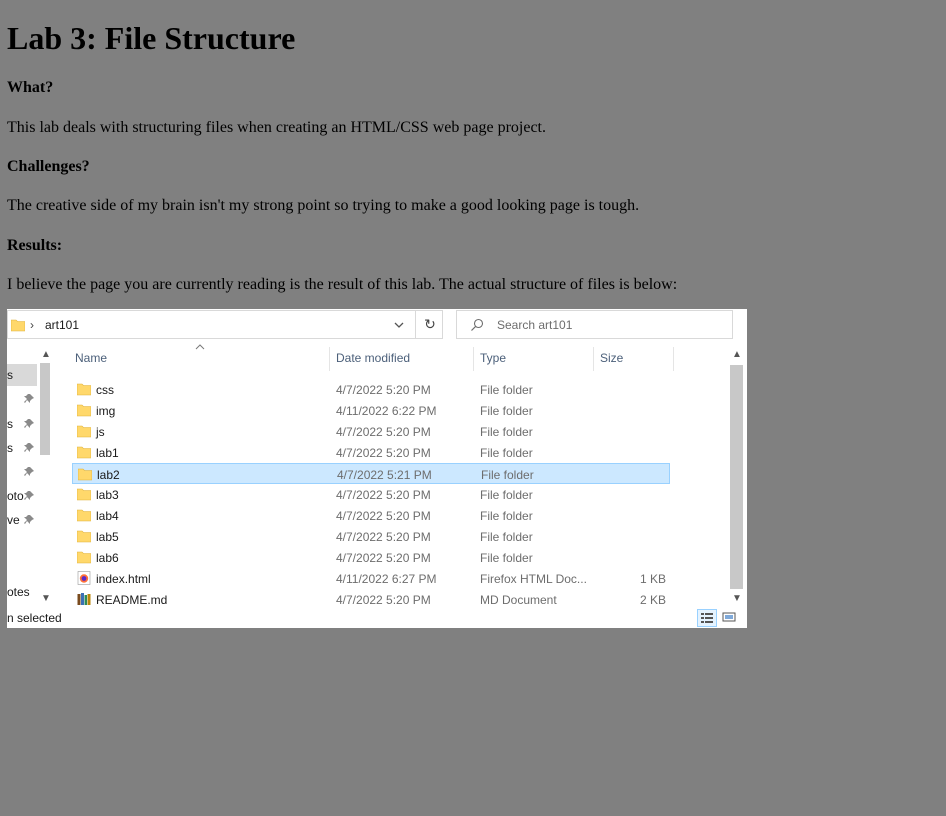 The height and width of the screenshot is (816, 946). What do you see at coordinates (62, 325) in the screenshot?
I see `breadcrumb-art101: art101` at bounding box center [62, 325].